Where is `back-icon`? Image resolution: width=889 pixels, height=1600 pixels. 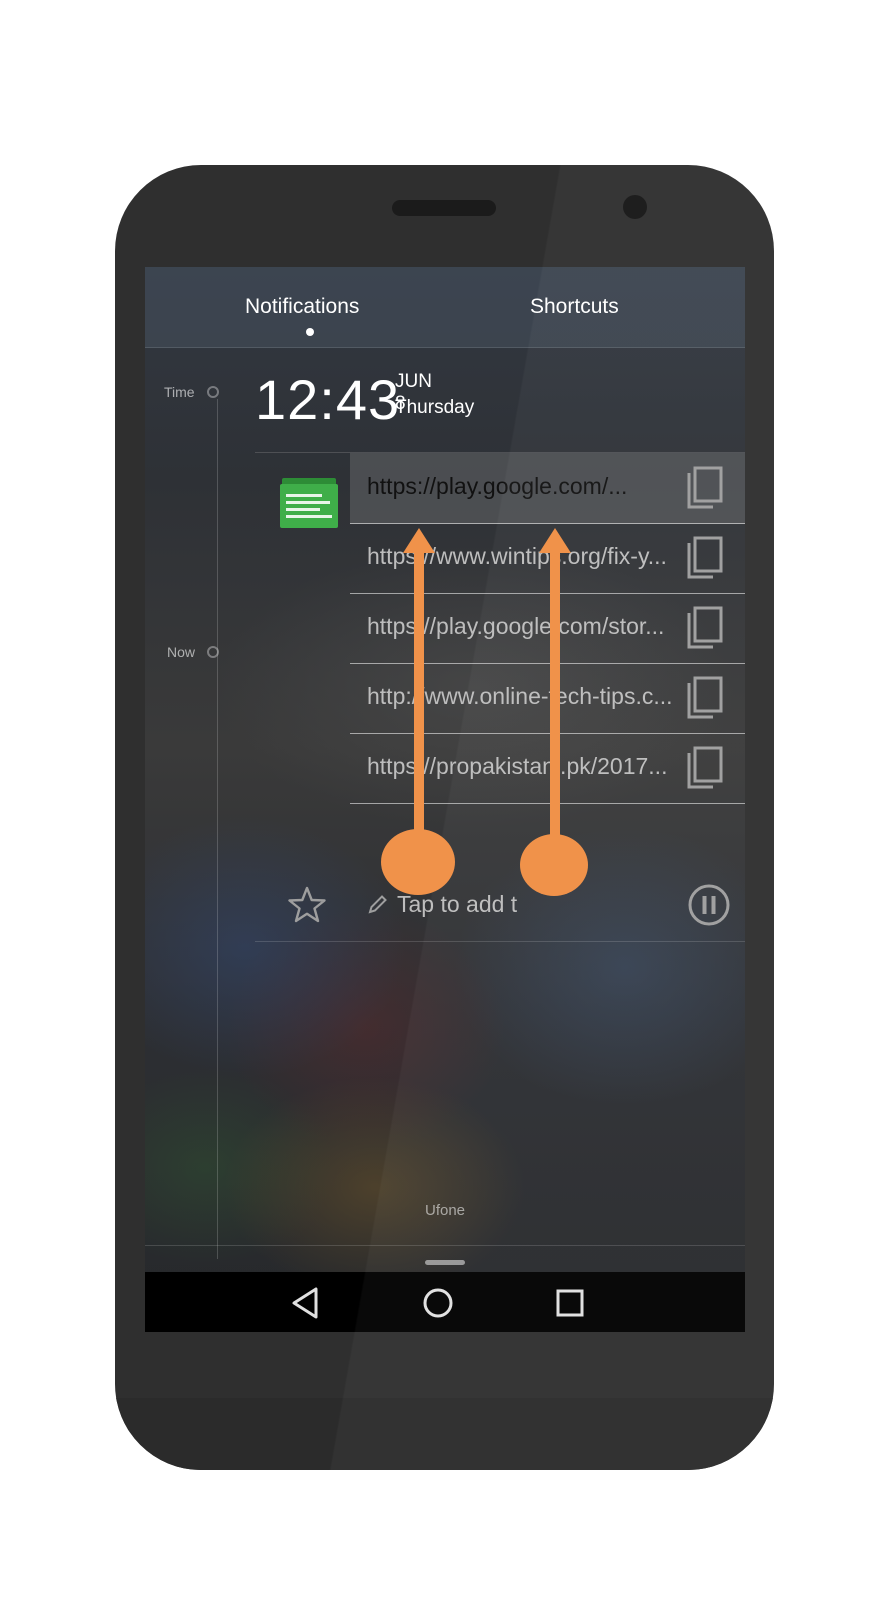
back-icon is located at coordinates (306, 1303).